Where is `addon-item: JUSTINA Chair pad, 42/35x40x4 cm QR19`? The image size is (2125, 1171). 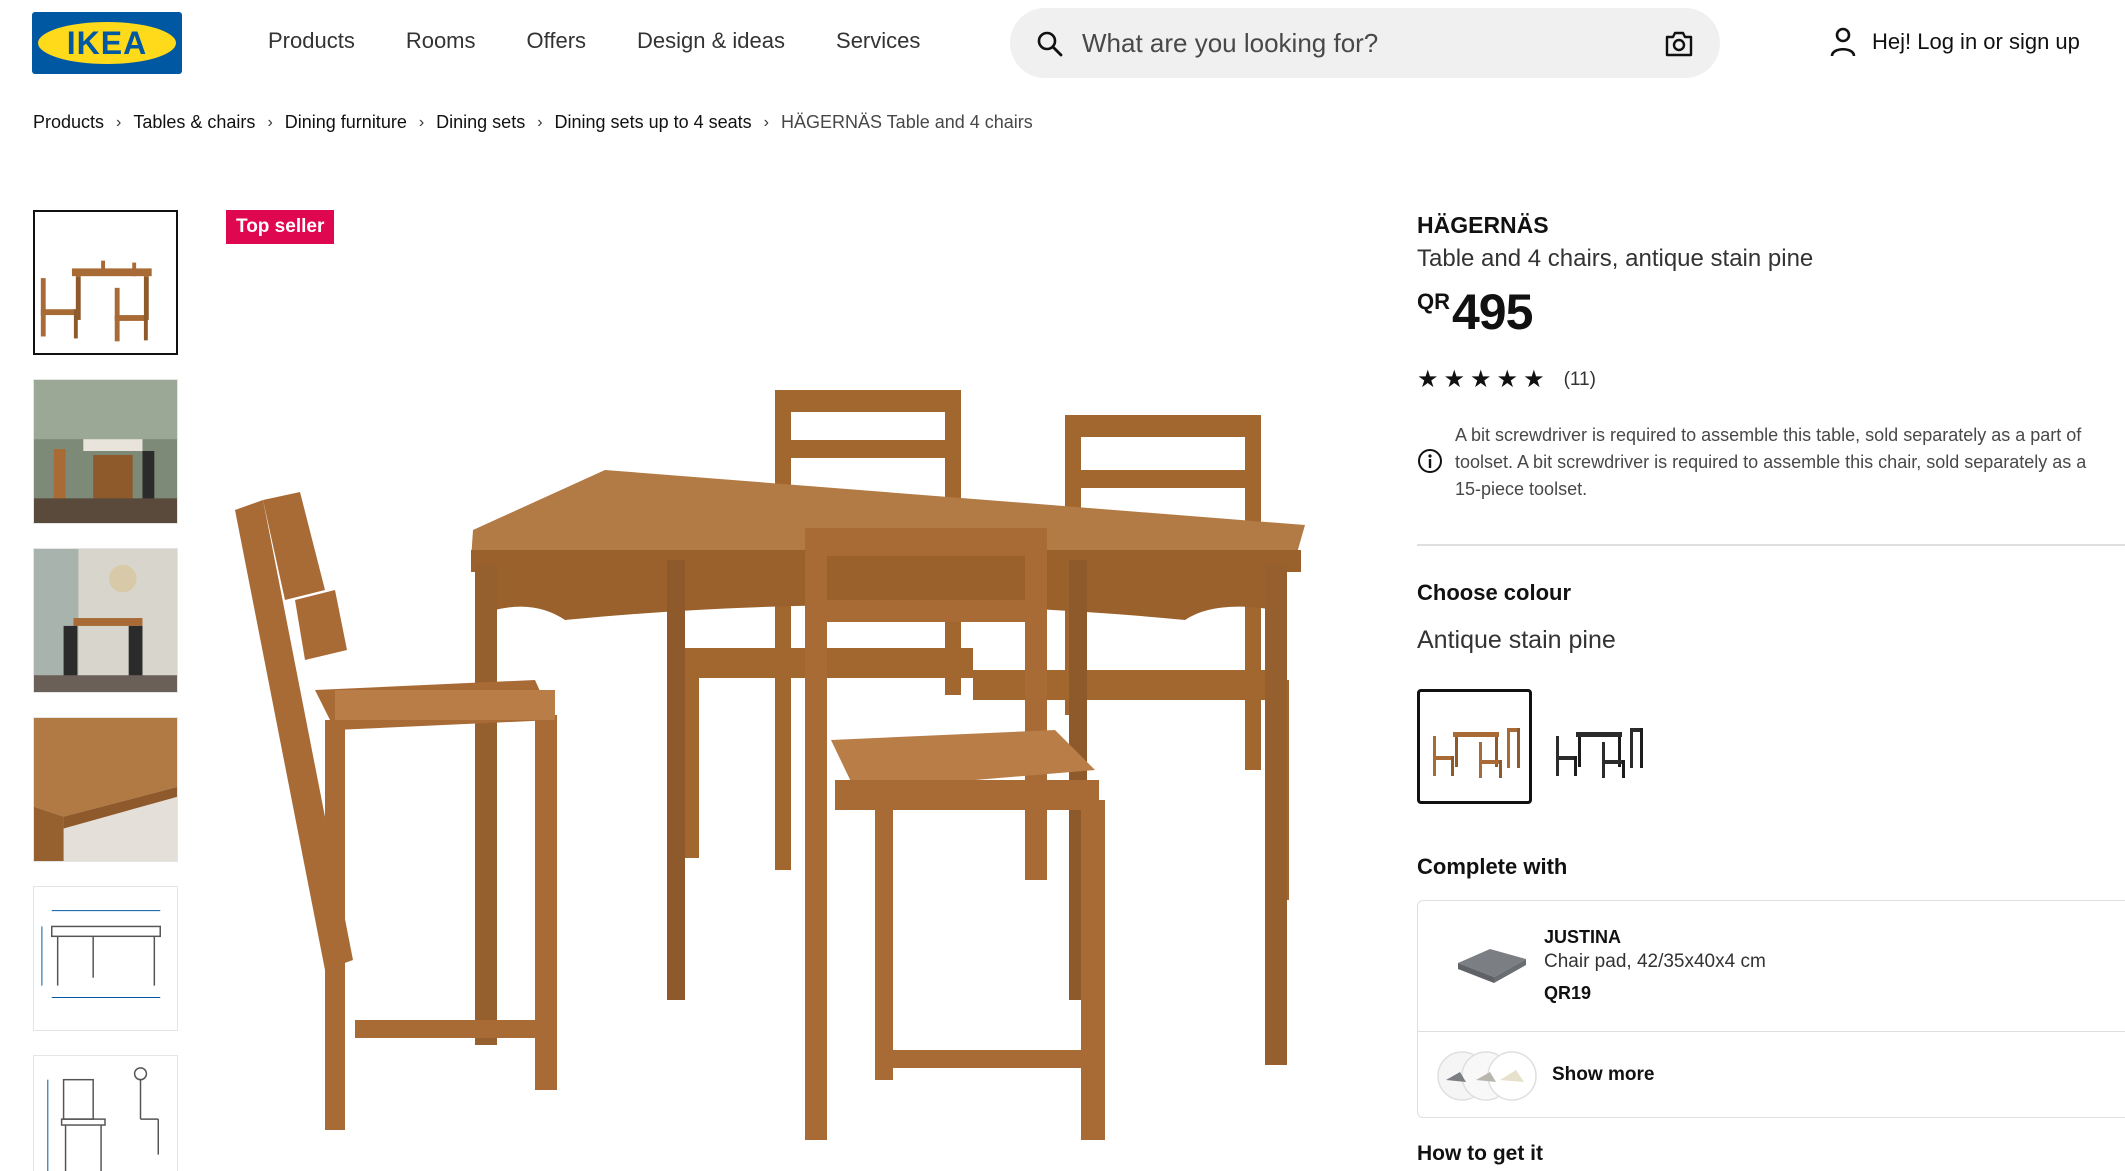
addon-item: JUSTINA Chair pad, 42/35x40x4 cm QR19 is located at coordinates (1771, 966).